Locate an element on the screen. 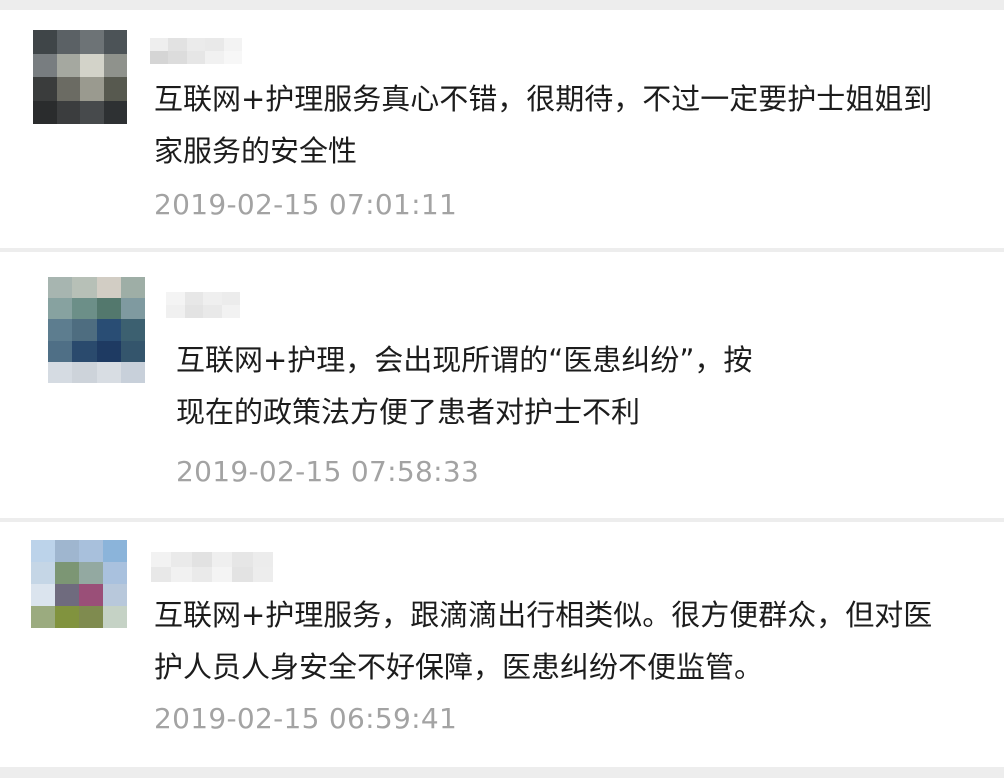 The height and width of the screenshot is (778, 1004). comment-line: 互联网+护理，会出现所谓的“医患纠纷”，按 is located at coordinates (464, 360).